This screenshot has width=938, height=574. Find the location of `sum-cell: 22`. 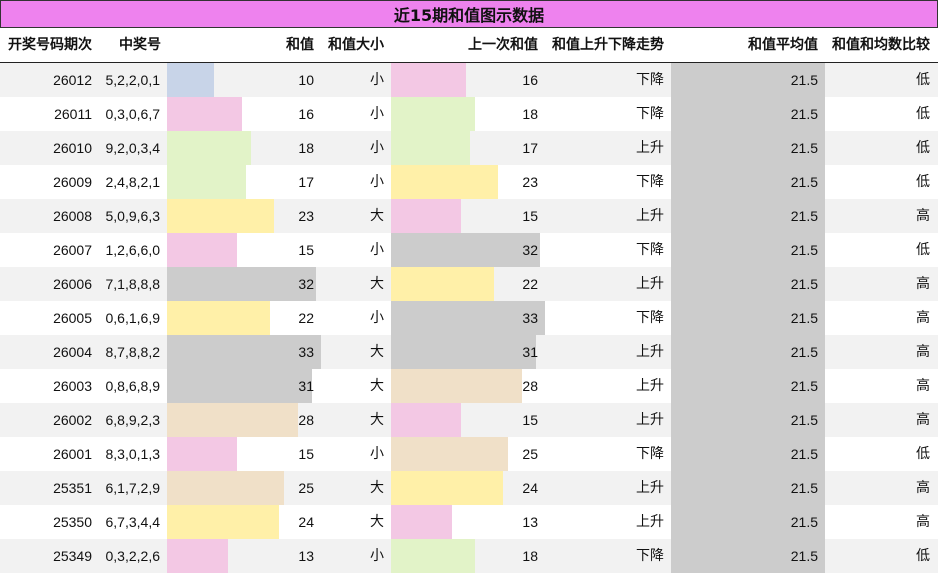

sum-cell: 22 is located at coordinates (306, 318).